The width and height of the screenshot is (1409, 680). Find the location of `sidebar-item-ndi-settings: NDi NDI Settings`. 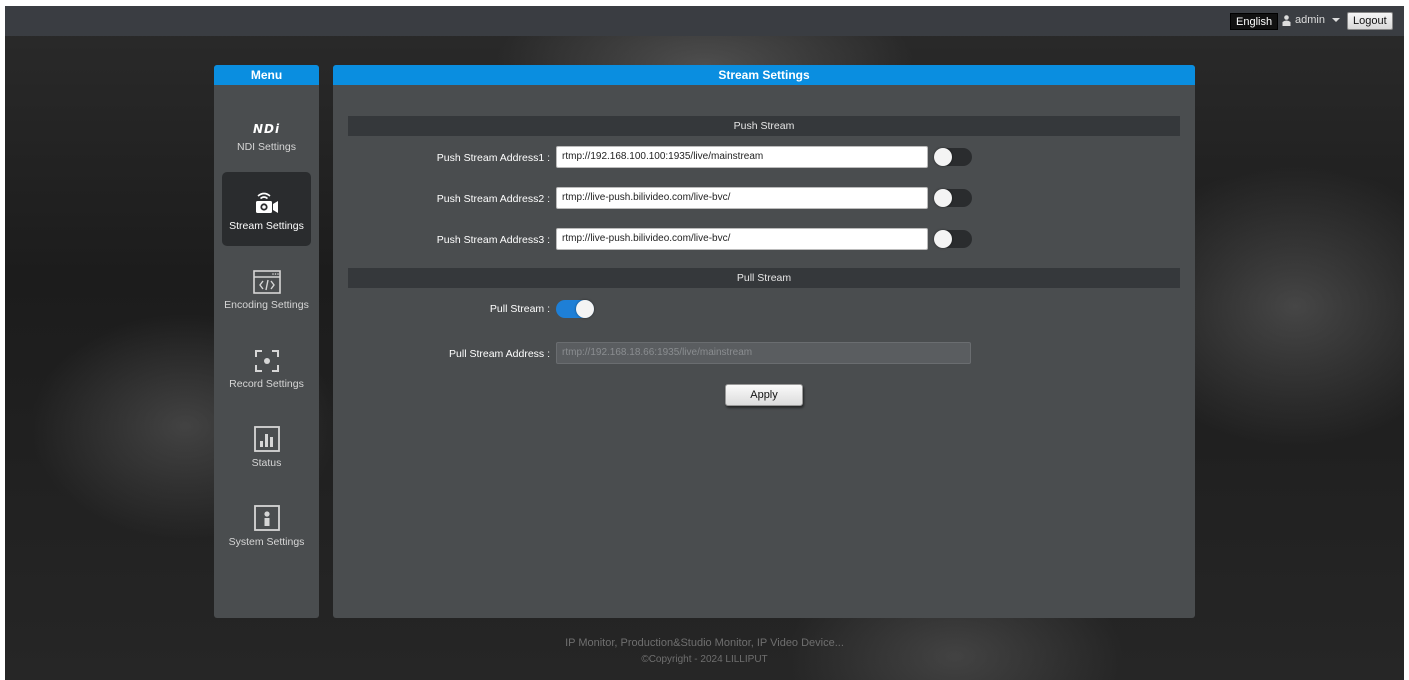

sidebar-item-ndi-settings: NDi NDI Settings is located at coordinates (266, 130).